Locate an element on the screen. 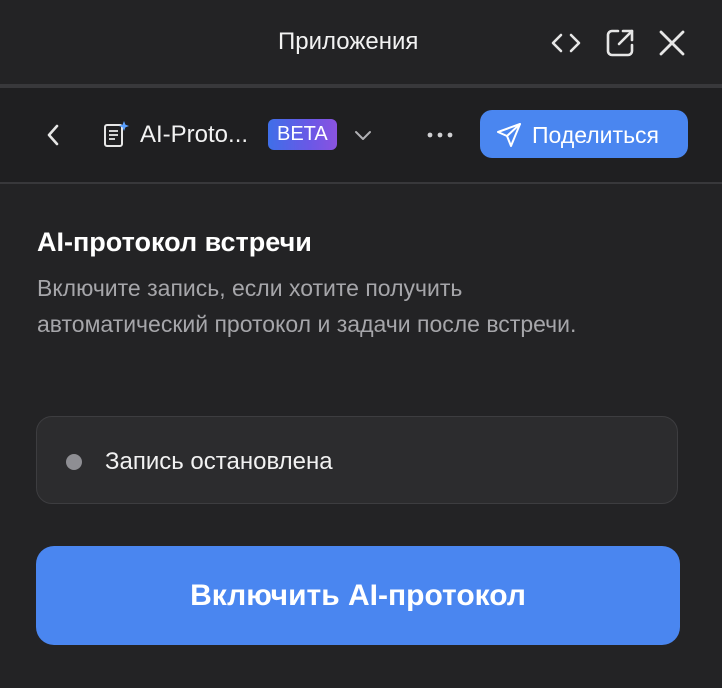 This screenshot has width=722, height=688. chevron-down-icon is located at coordinates (363, 135).